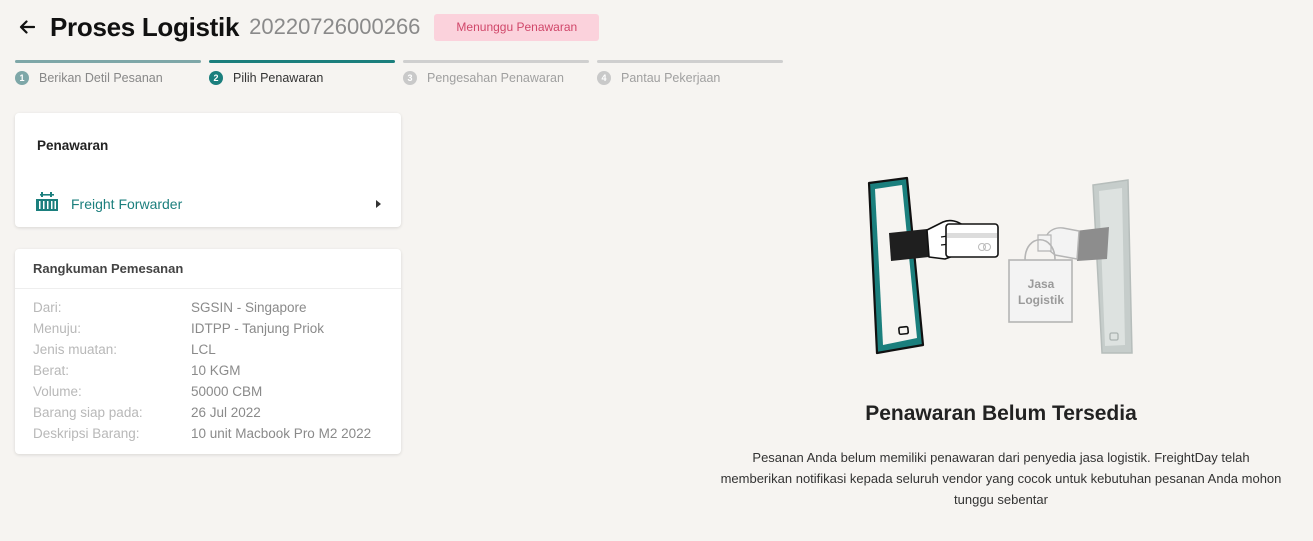 This screenshot has width=1313, height=541. I want to click on offer-card: Penawaran Freight Forwarder, so click(208, 170).